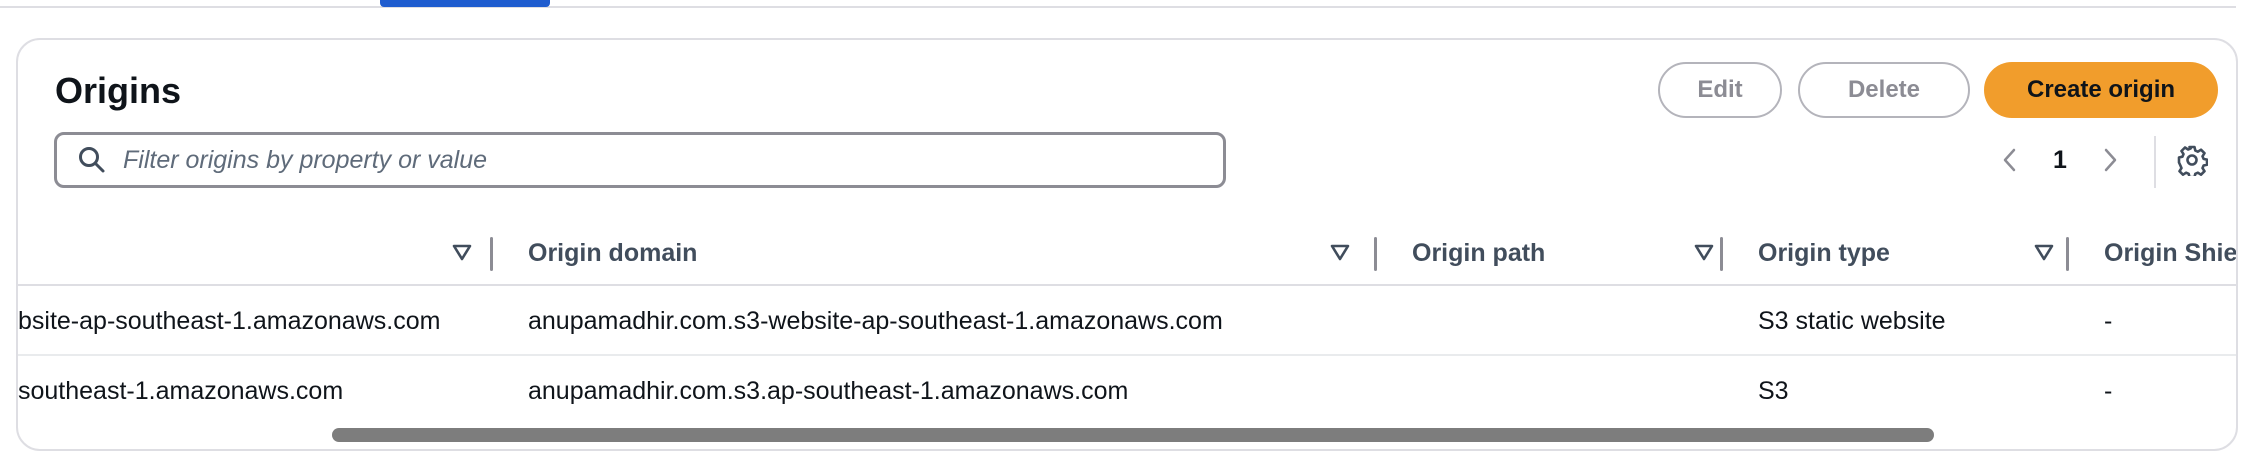 The image size is (2252, 462). What do you see at coordinates (229, 320) in the screenshot?
I see `cell-origin-name: bsite-ap-southeast-1.amazonaws.com` at bounding box center [229, 320].